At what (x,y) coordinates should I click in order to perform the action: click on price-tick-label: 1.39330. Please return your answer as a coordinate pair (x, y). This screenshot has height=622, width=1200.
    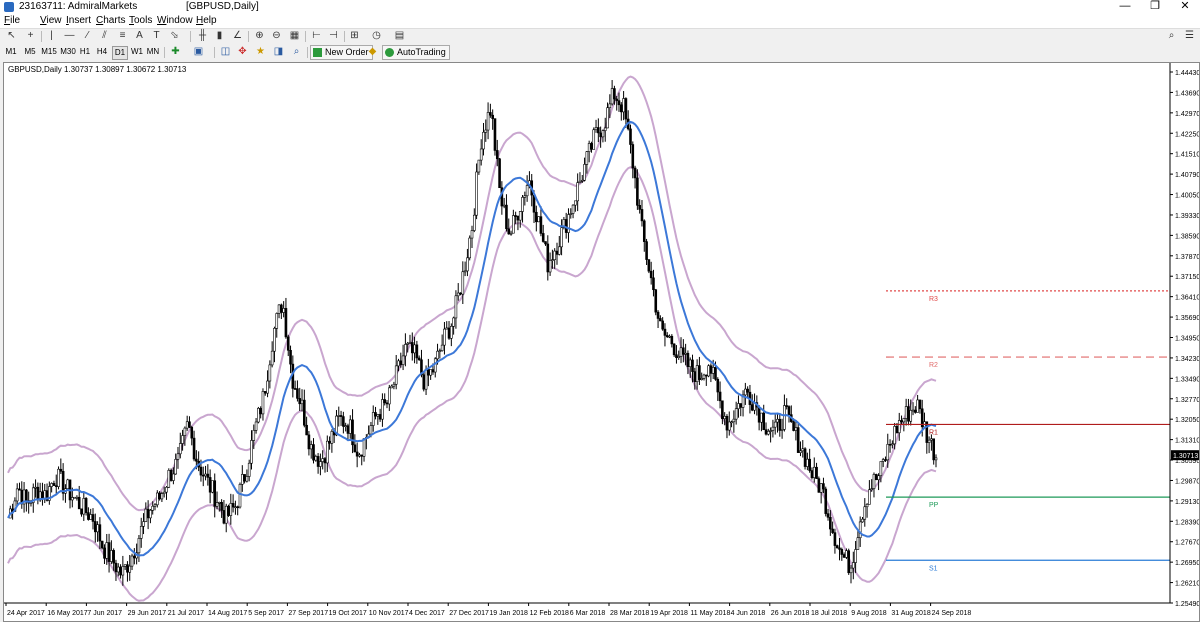
    Looking at the image, I should click on (1187, 216).